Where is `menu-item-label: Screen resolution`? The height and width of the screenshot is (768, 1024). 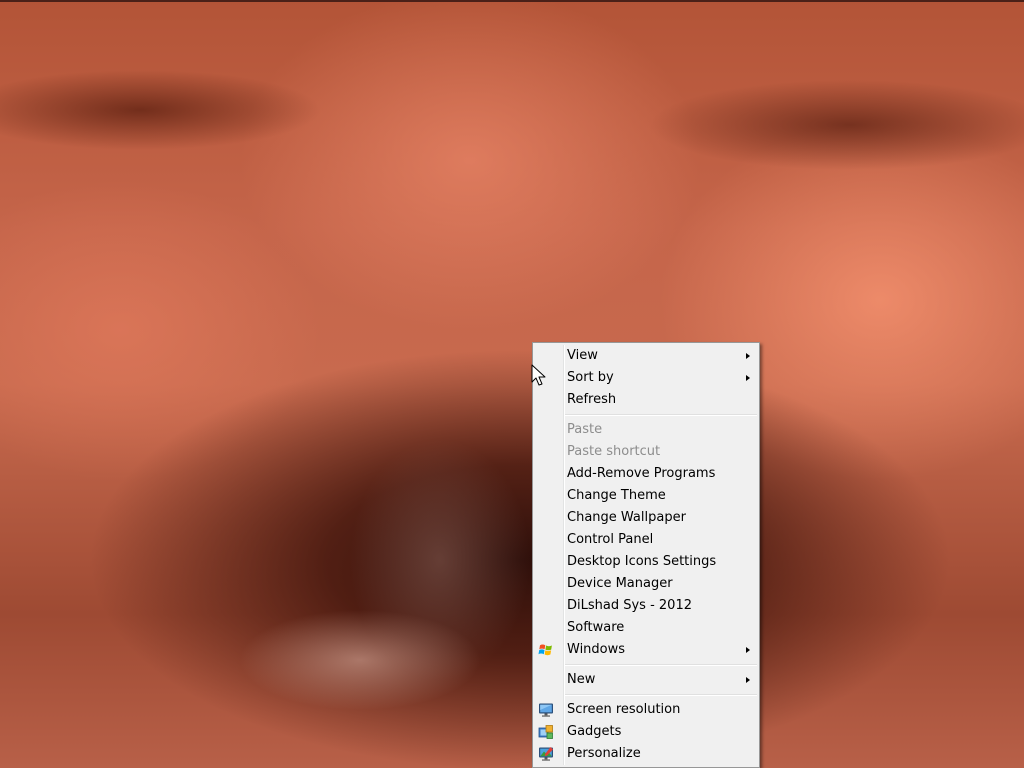 menu-item-label: Screen resolution is located at coordinates (624, 709).